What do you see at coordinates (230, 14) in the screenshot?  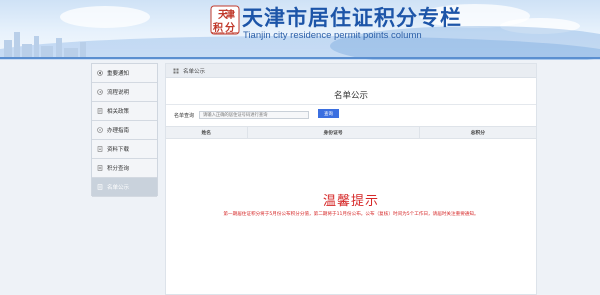 I see `svg-text: 津` at bounding box center [230, 14].